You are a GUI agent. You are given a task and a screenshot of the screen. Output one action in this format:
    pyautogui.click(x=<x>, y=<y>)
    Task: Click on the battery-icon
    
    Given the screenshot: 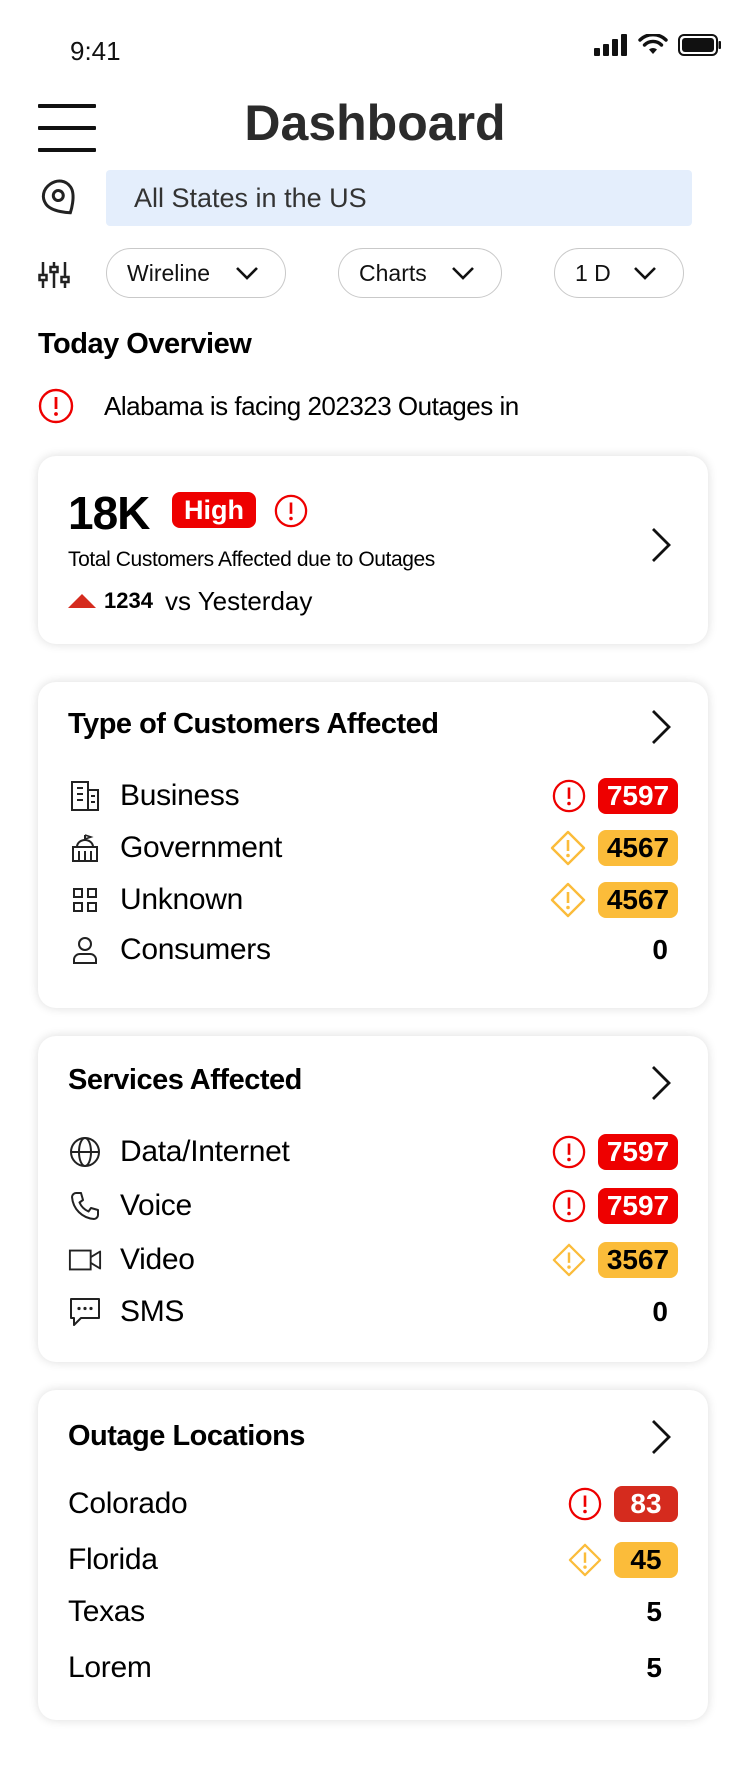 What is the action you would take?
    pyautogui.click(x=699, y=45)
    